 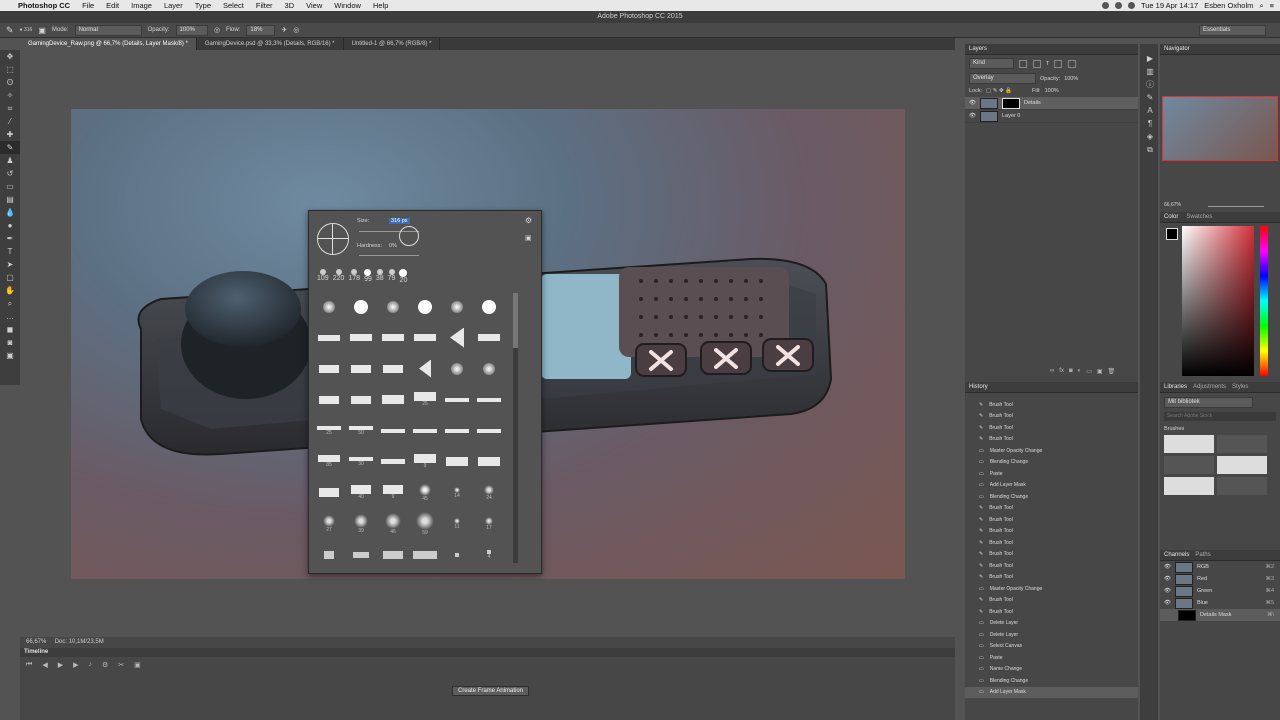 I want to click on blend-mode-dropdown: Overlay, so click(x=1002, y=78).